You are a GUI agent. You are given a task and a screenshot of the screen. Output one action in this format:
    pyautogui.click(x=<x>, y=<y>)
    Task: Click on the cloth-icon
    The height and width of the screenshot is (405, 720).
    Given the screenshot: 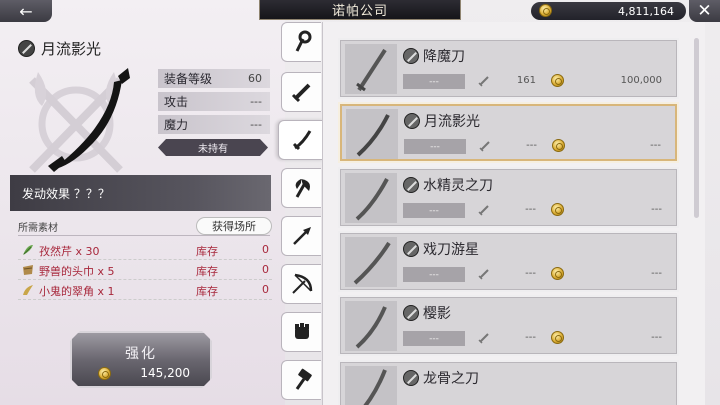 What is the action you would take?
    pyautogui.click(x=28, y=270)
    